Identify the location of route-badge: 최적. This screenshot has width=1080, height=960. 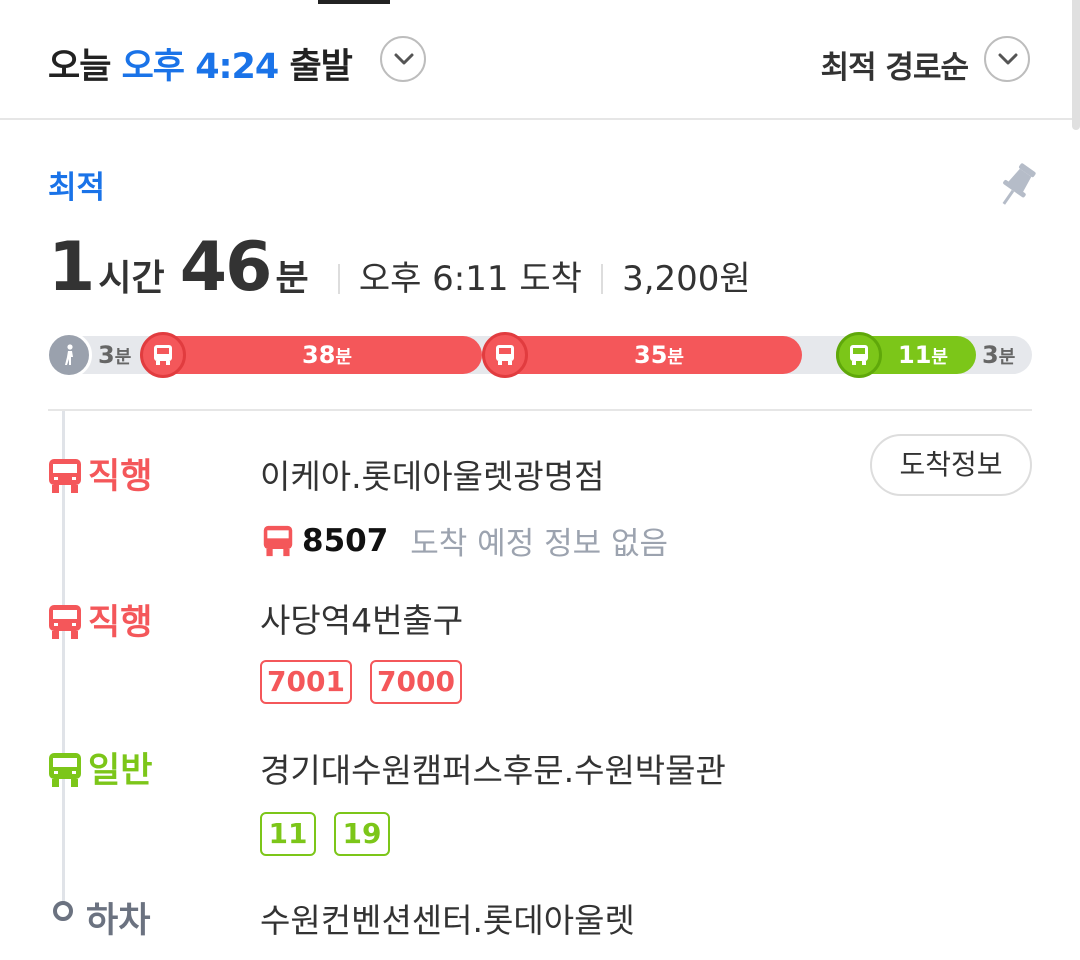
(77, 188).